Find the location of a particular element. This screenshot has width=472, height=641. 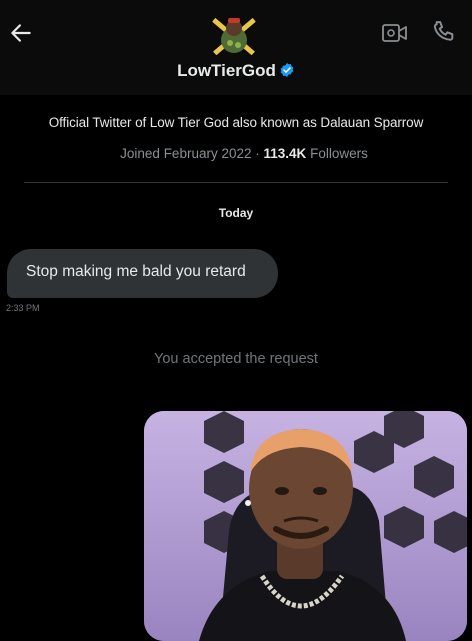

arrow-left-icon is located at coordinates (21, 33).